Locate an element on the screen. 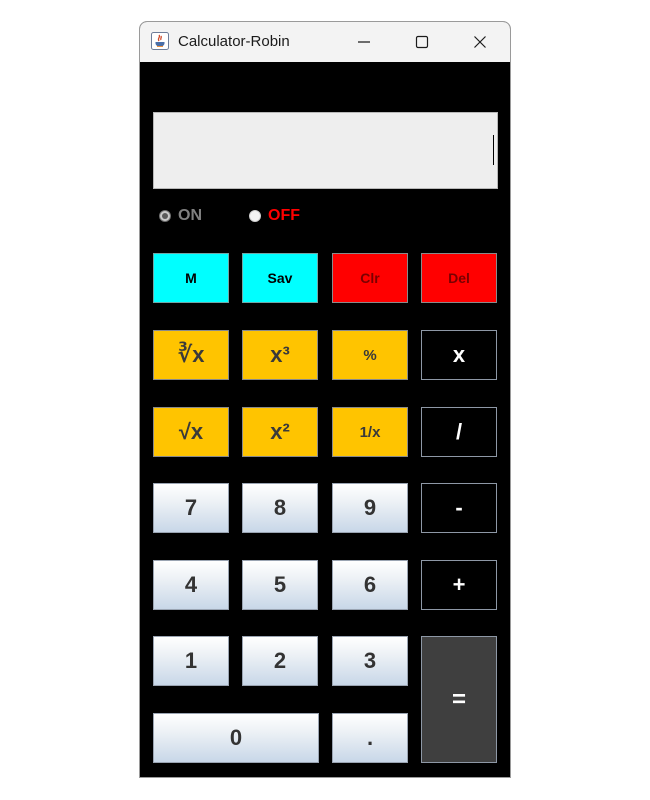  power-on-option: ON is located at coordinates (180, 216).